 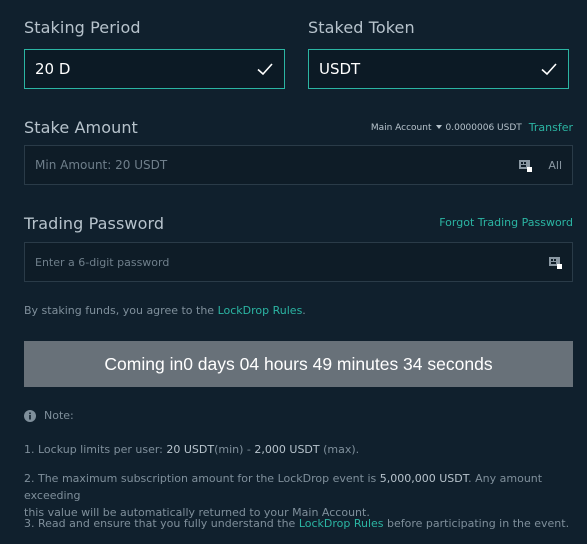 What do you see at coordinates (121, 310) in the screenshot?
I see `agreement-prefix: By staking funds, you agree to the` at bounding box center [121, 310].